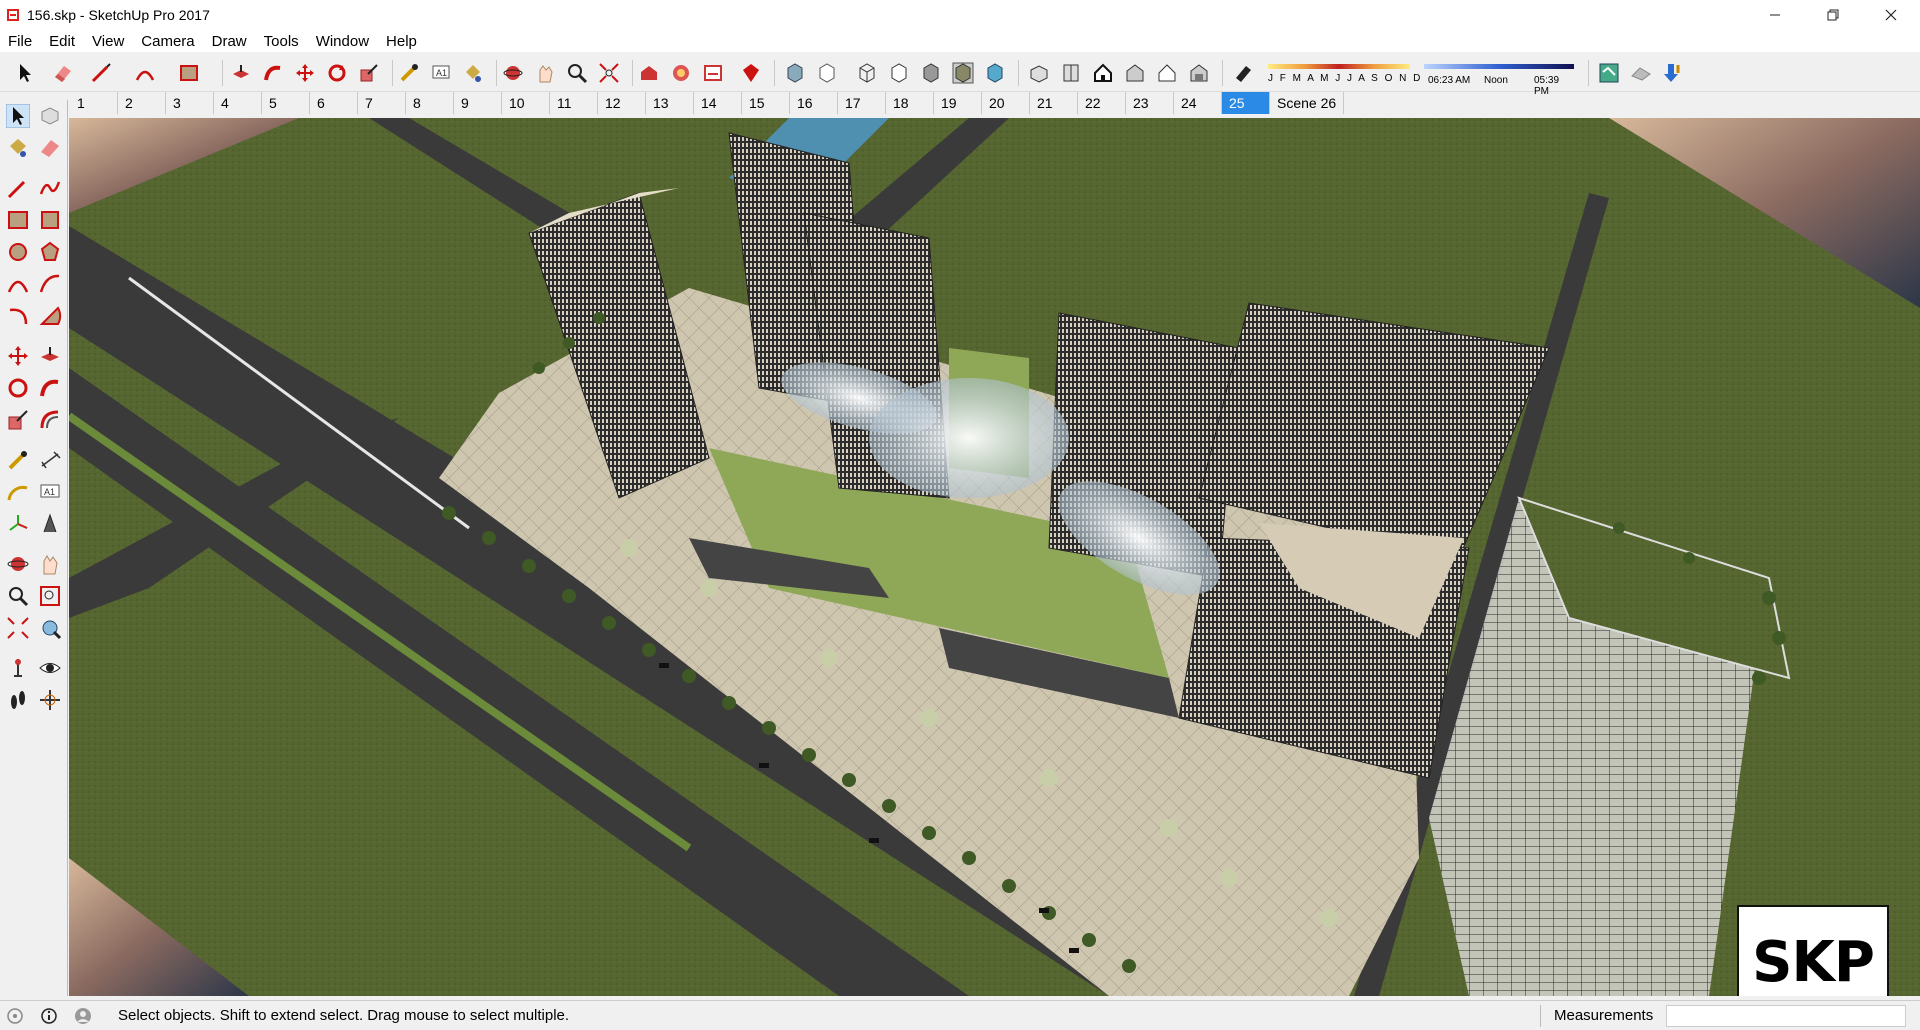 Image resolution: width=1920 pixels, height=1030 pixels. What do you see at coordinates (1673, 73) in the screenshot?
I see `add-location-icon` at bounding box center [1673, 73].